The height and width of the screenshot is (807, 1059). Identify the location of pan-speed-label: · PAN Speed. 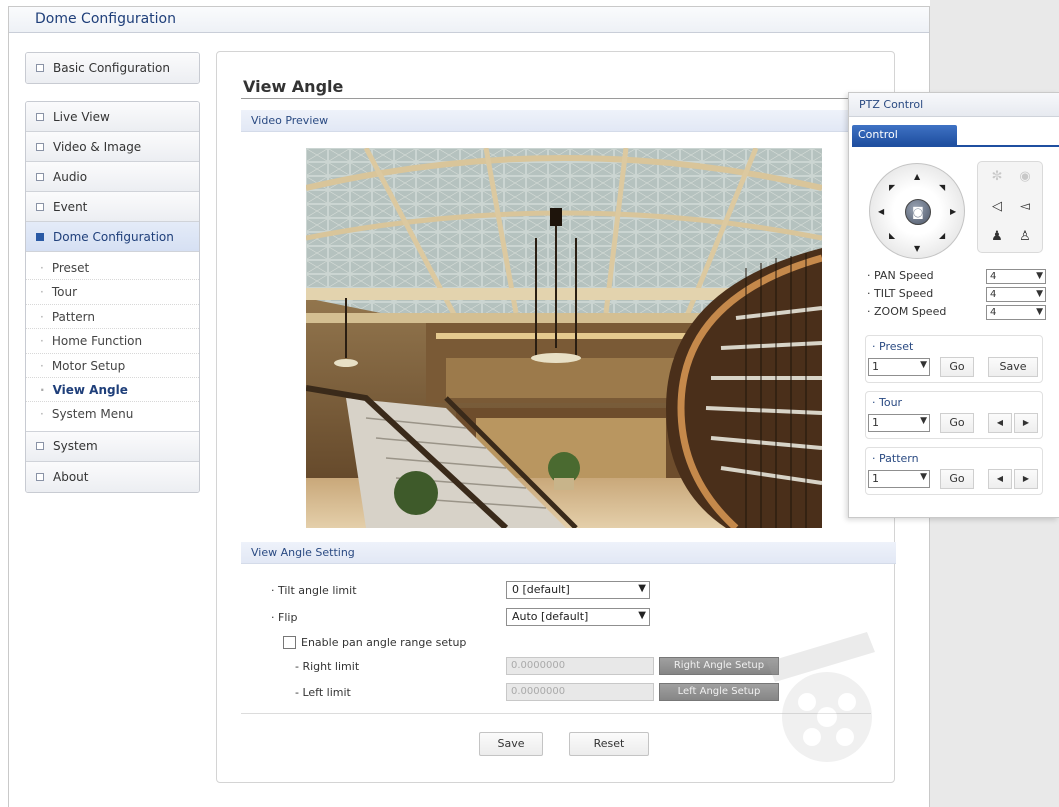
(900, 275).